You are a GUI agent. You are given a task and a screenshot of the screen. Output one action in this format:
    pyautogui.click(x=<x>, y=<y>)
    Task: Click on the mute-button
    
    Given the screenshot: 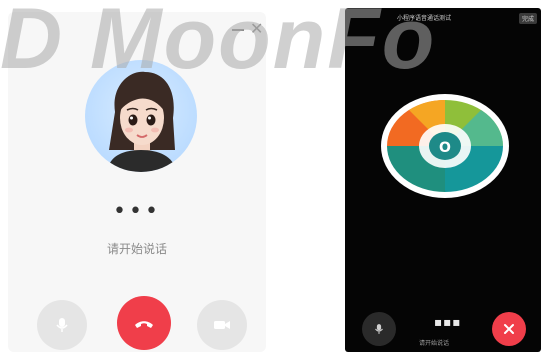 What is the action you would take?
    pyautogui.click(x=62, y=325)
    